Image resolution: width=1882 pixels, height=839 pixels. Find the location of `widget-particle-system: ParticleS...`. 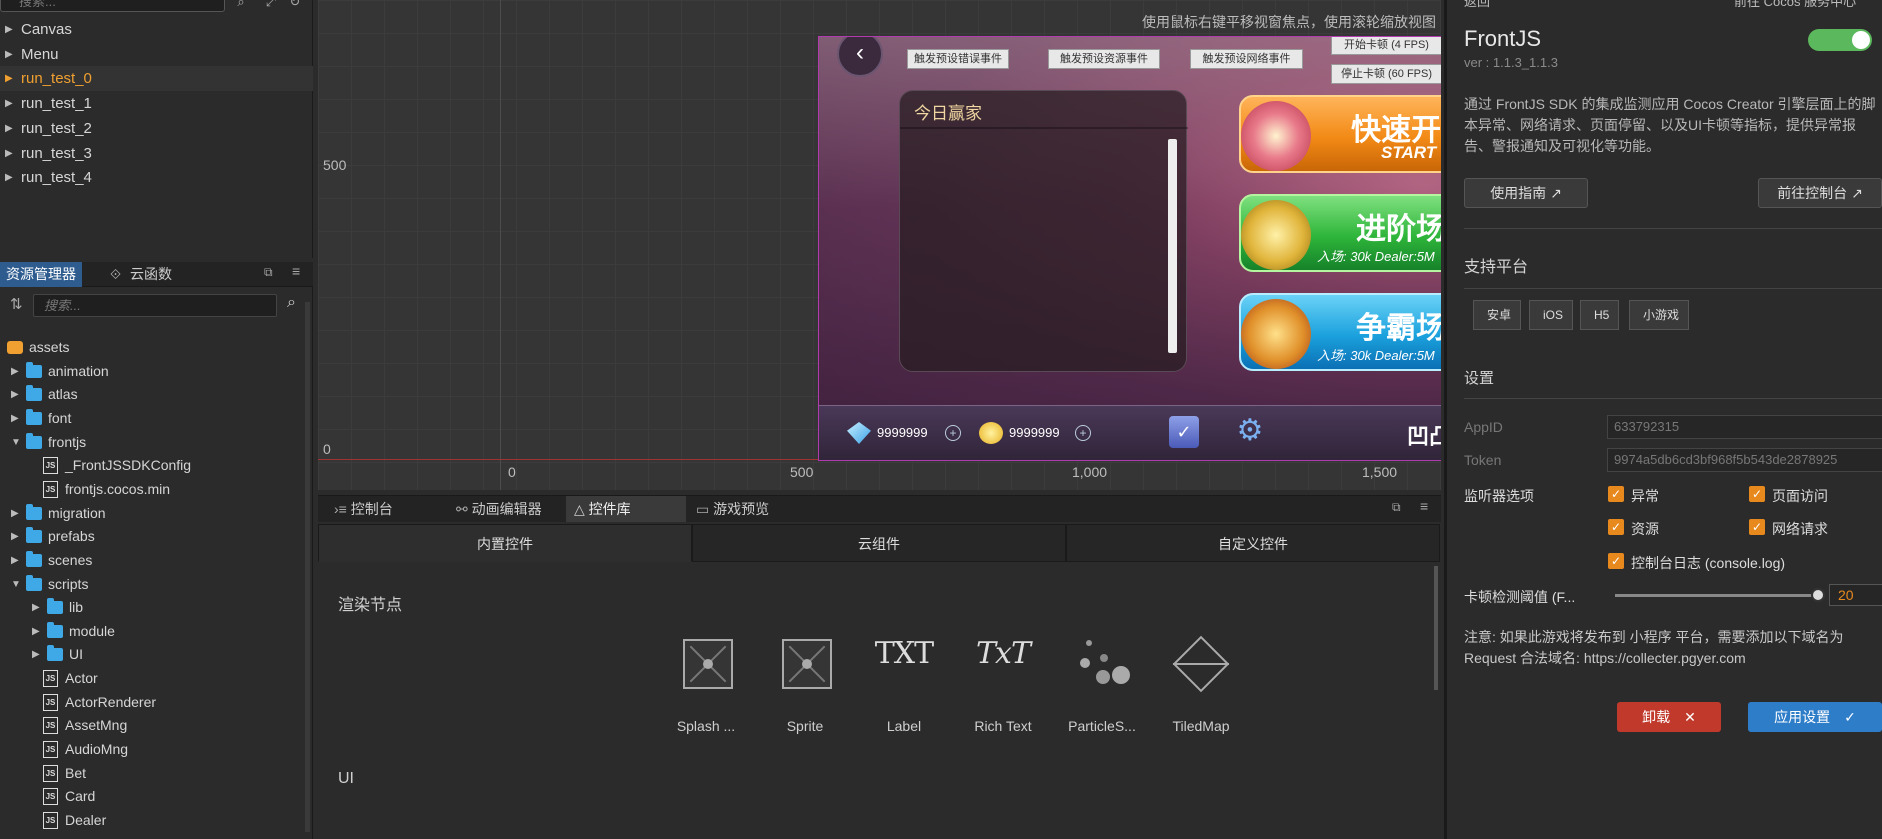

widget-particle-system: ParticleS... is located at coordinates (1102, 685).